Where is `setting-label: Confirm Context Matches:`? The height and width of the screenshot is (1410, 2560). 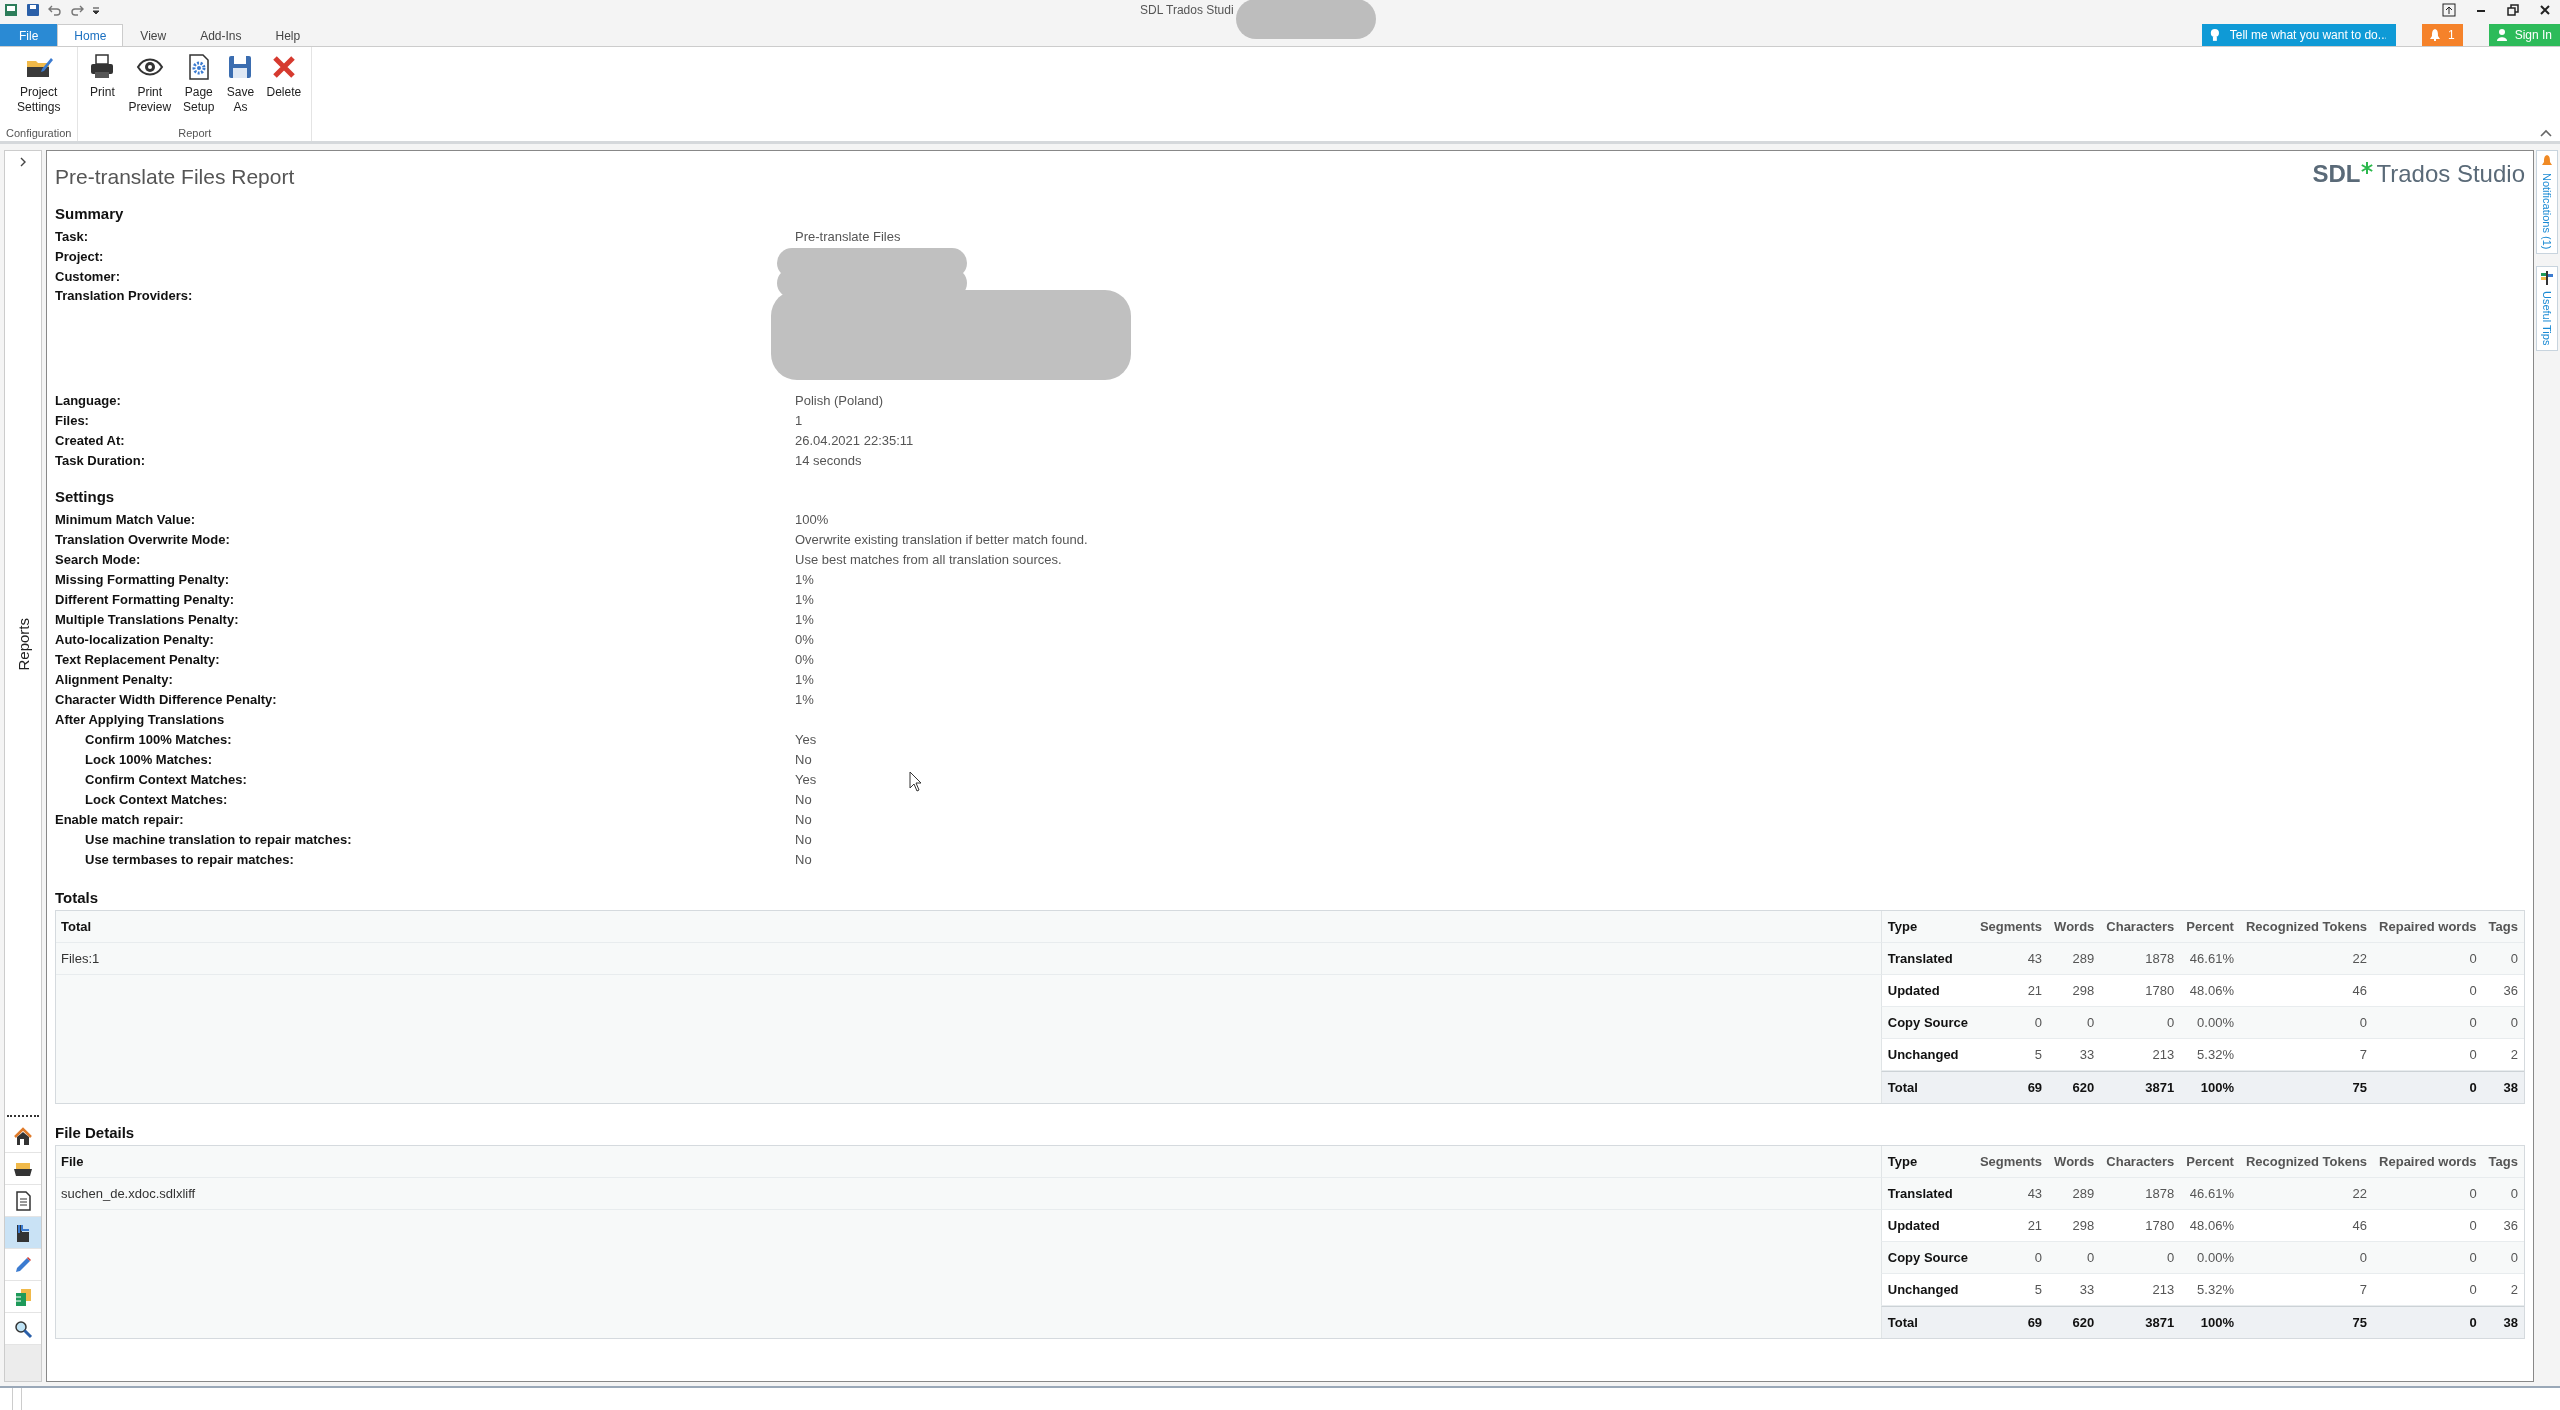 setting-label: Confirm Context Matches: is located at coordinates (166, 779).